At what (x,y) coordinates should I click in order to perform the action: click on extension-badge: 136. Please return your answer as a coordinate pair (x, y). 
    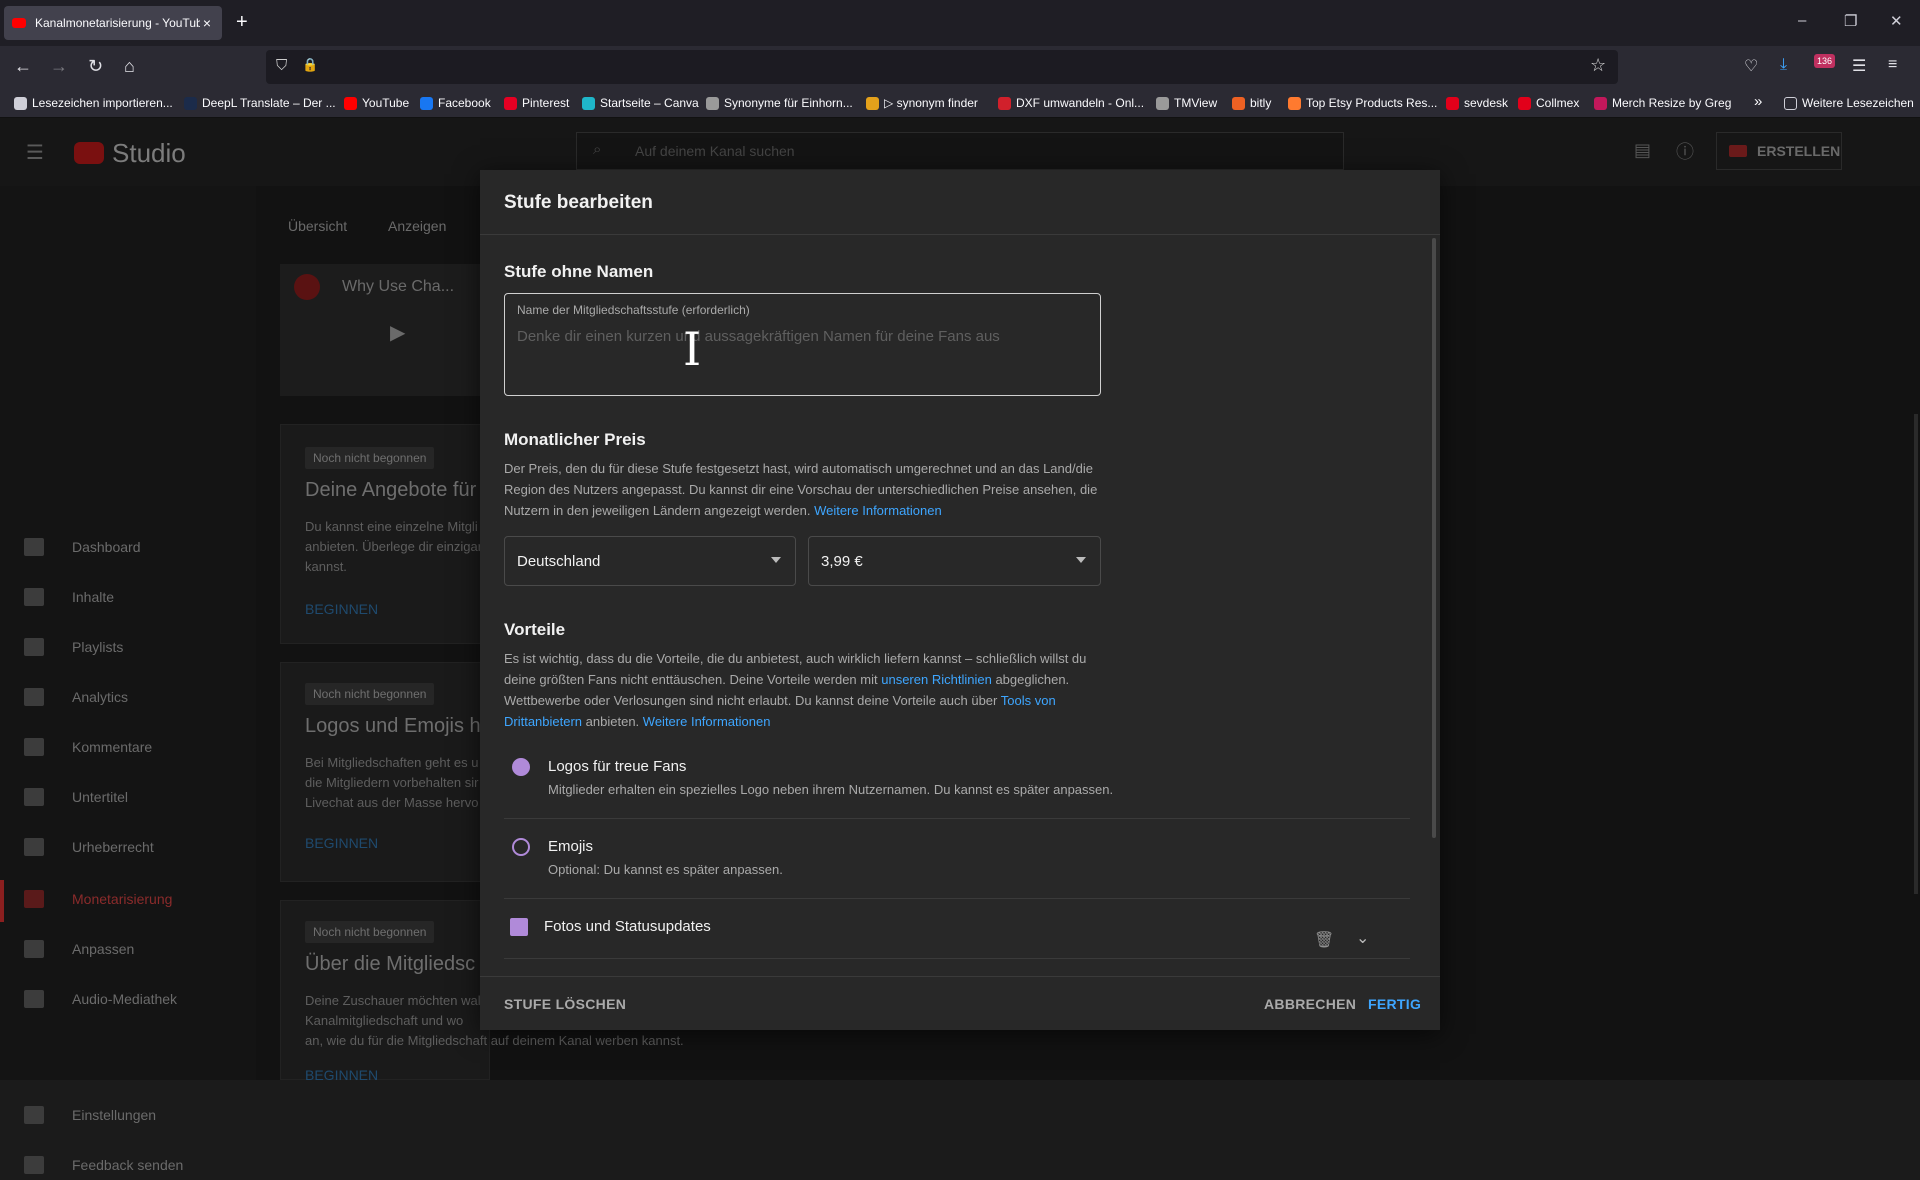
    Looking at the image, I should click on (1825, 61).